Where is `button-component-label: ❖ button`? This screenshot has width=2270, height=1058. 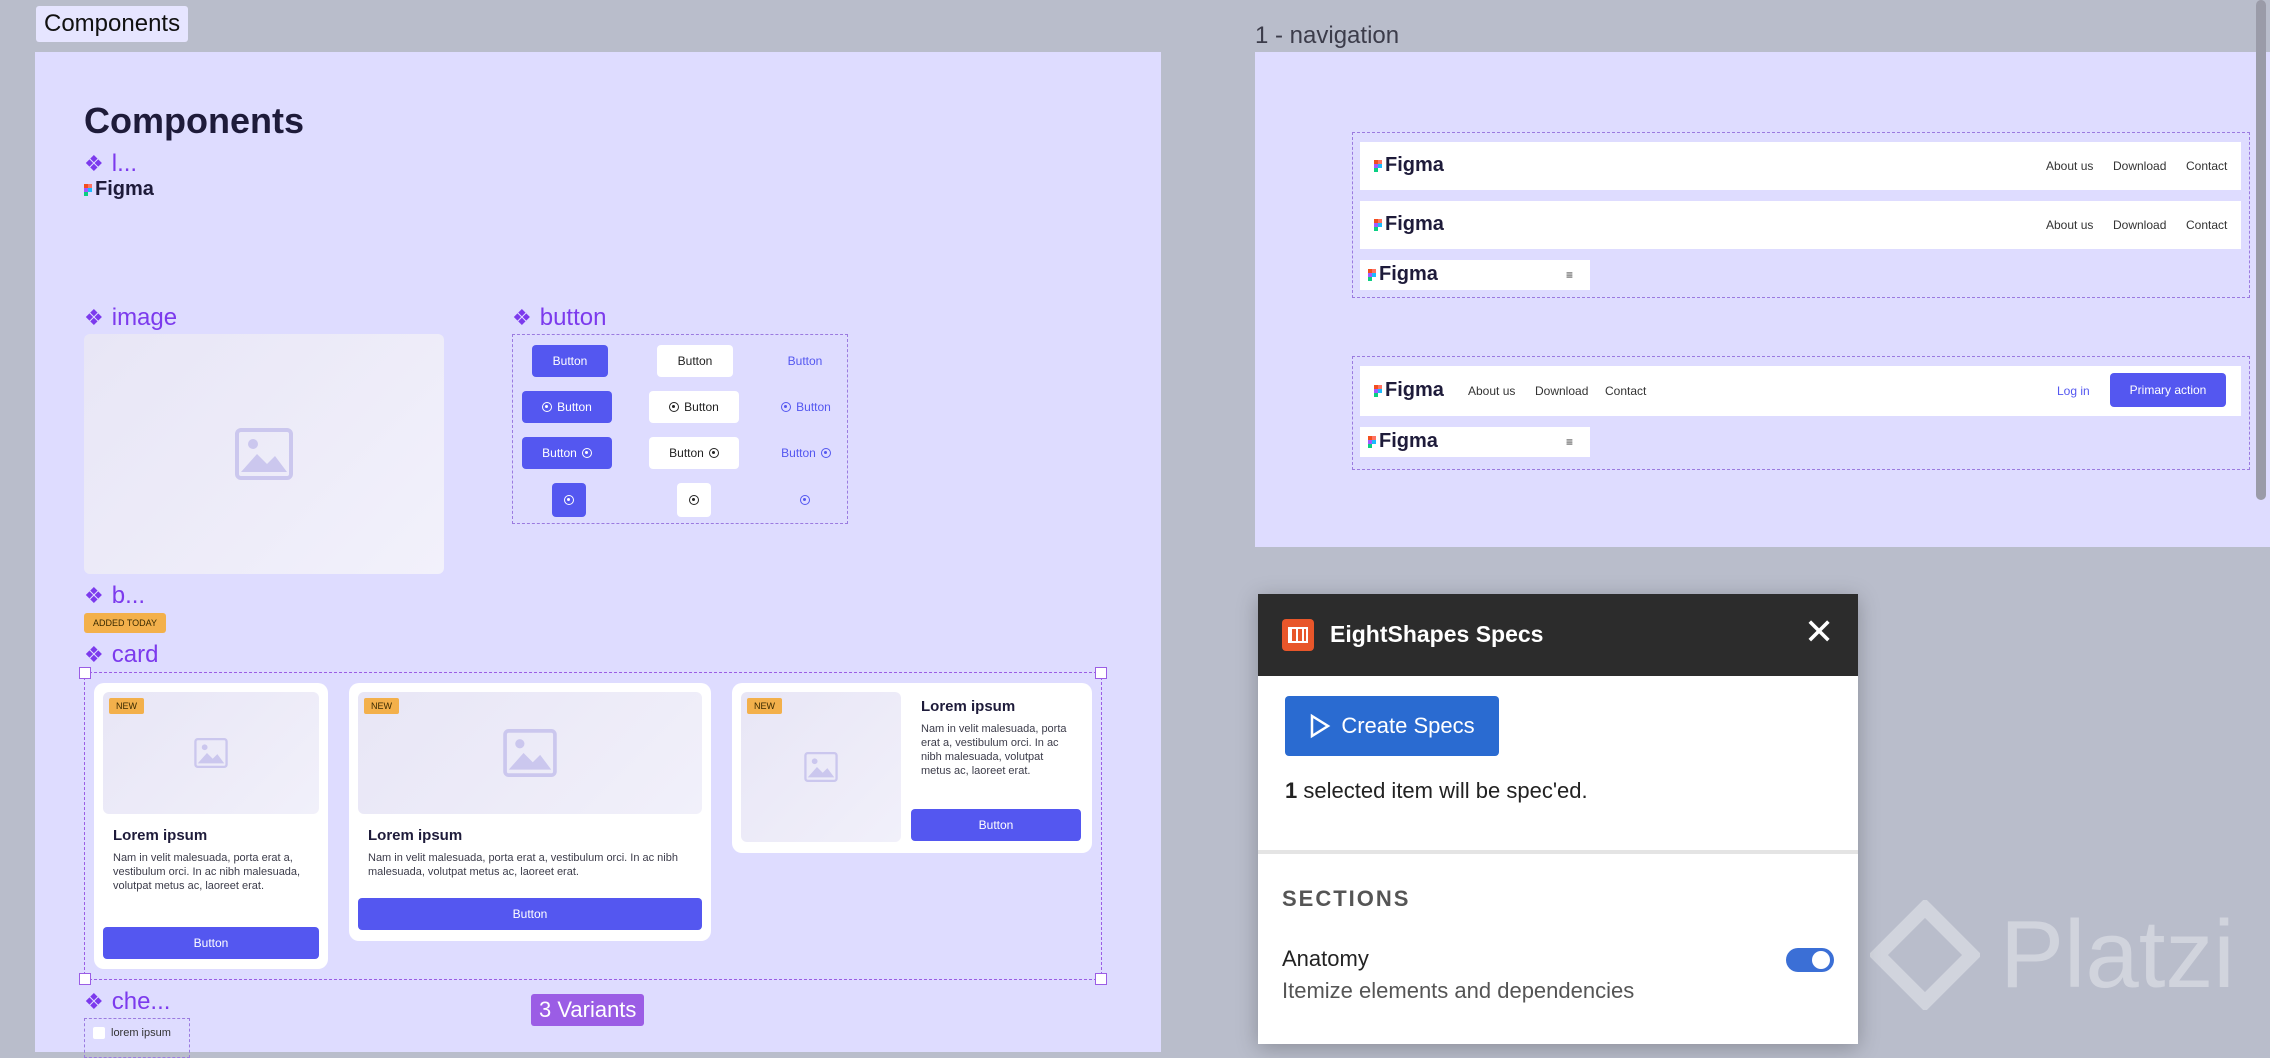 button-component-label: ❖ button is located at coordinates (559, 318).